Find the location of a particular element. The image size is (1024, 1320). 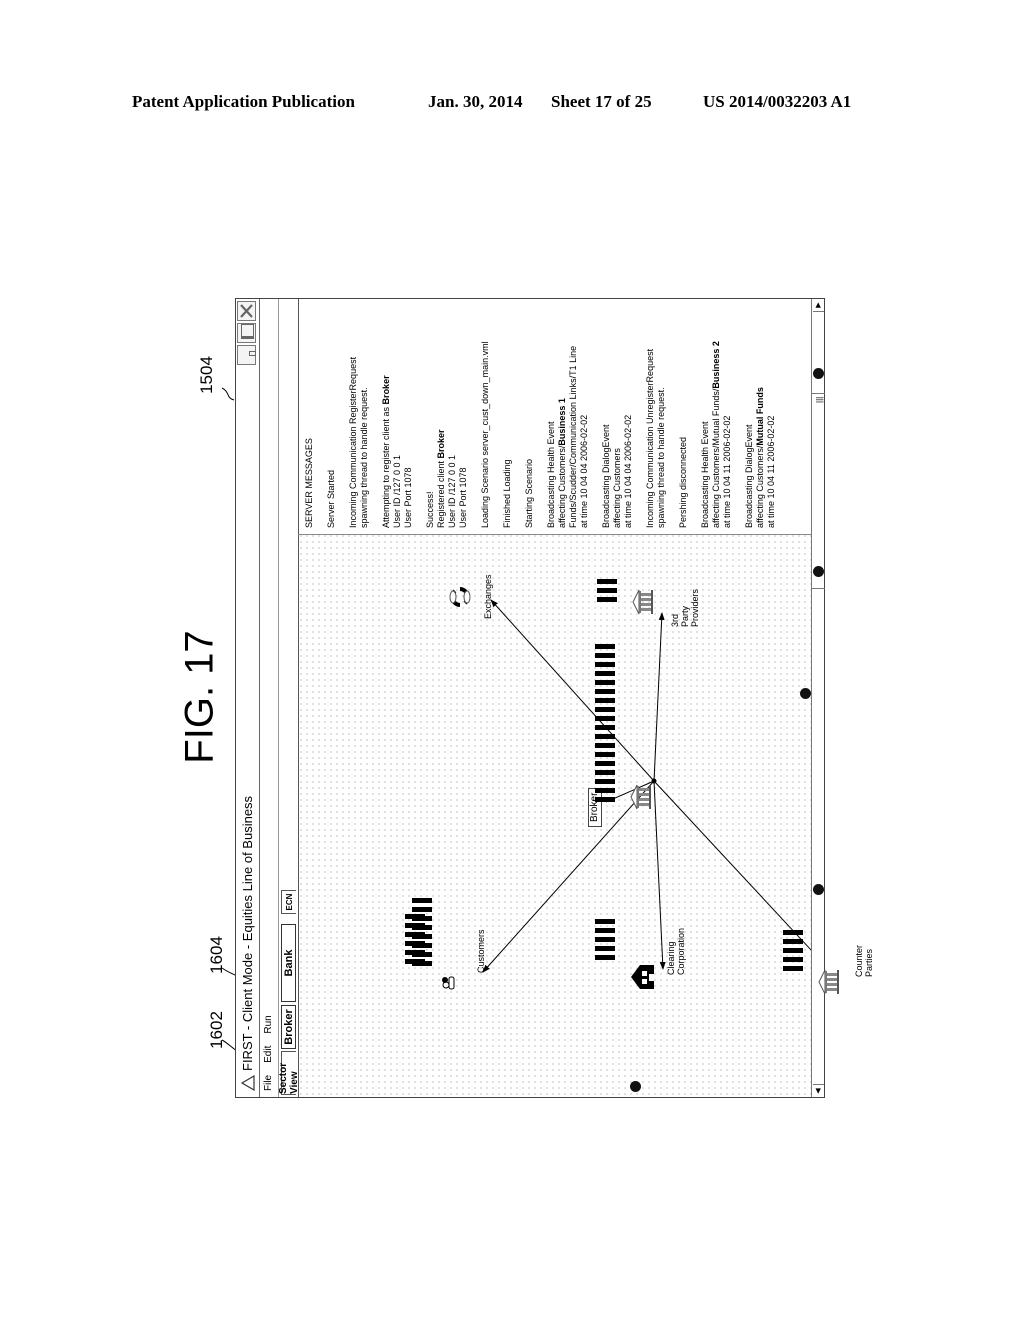

minimize-icon is located at coordinates (246, 354).